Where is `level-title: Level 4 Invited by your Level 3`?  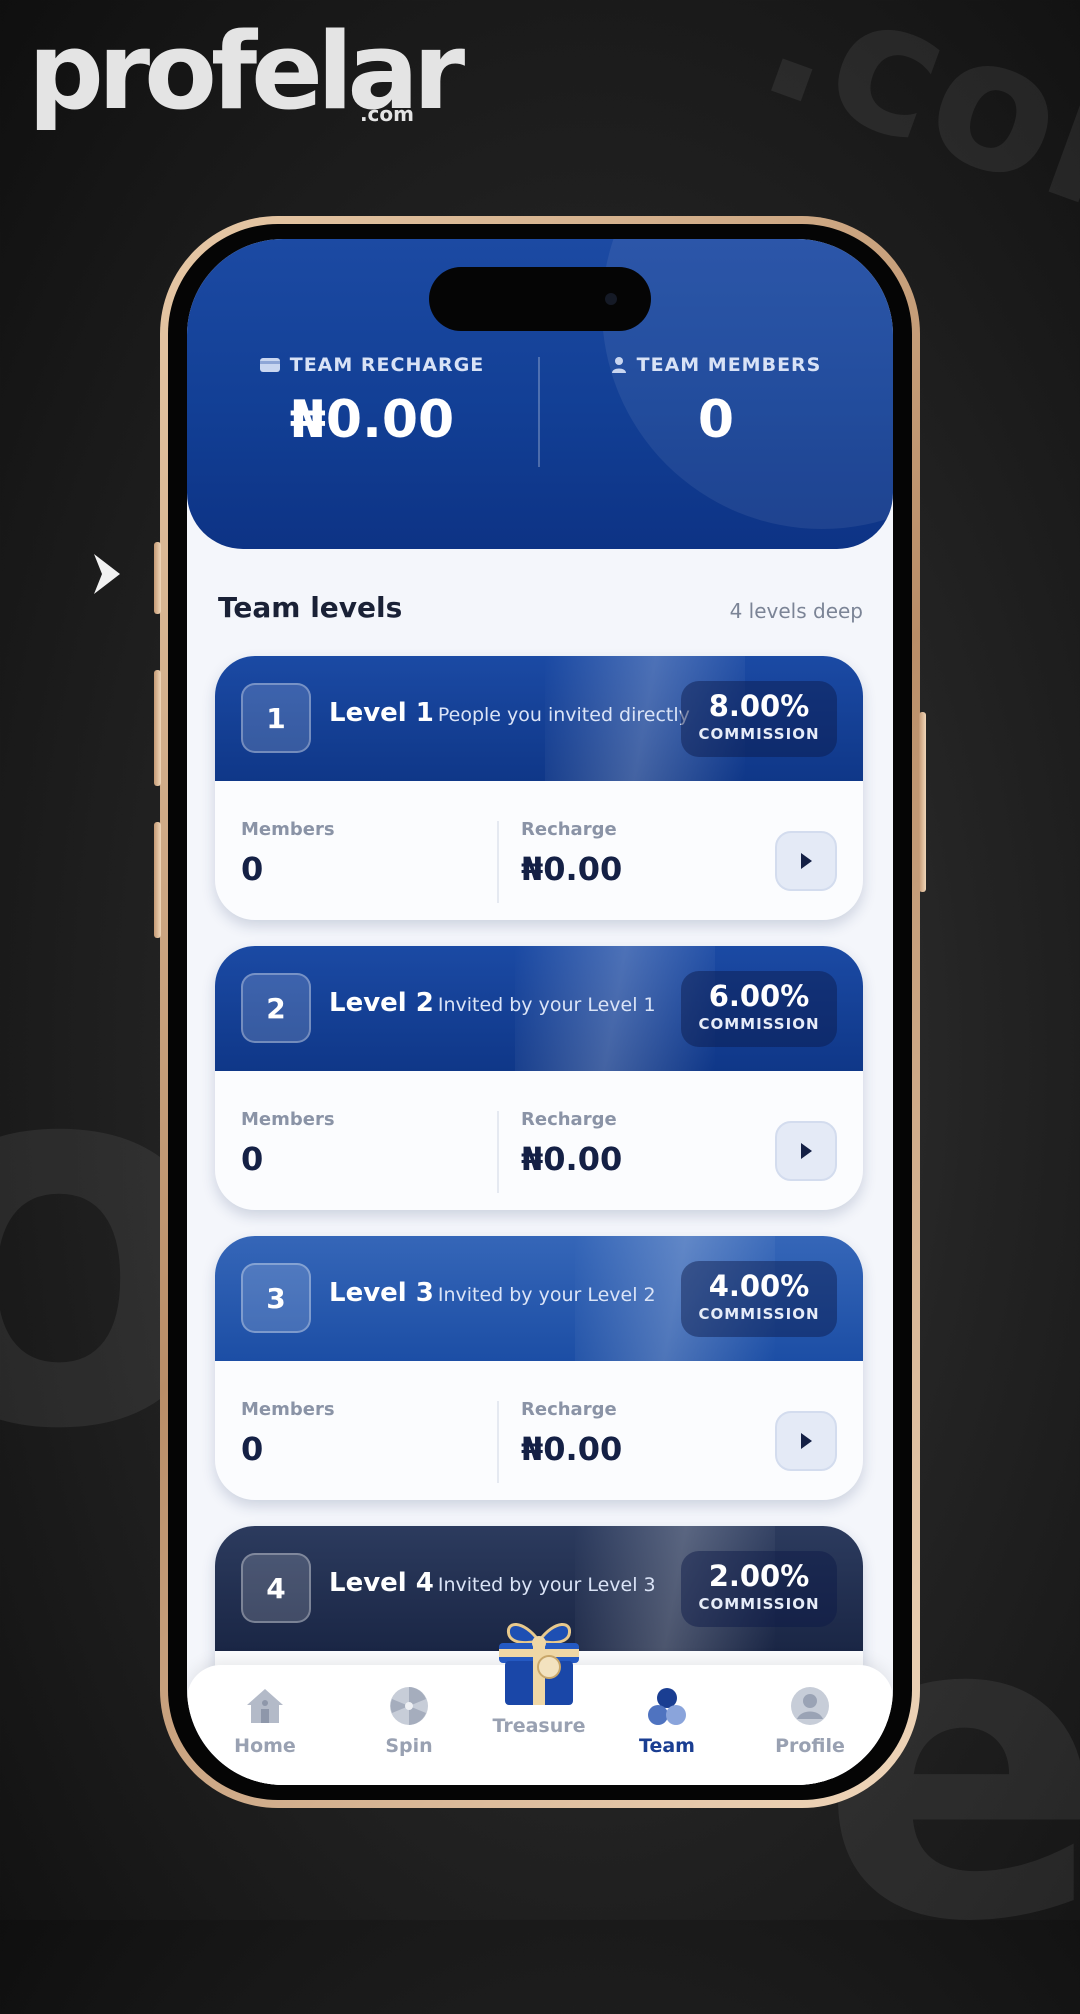
level-title: Level 4 Invited by your Level 3 is located at coordinates (492, 1583).